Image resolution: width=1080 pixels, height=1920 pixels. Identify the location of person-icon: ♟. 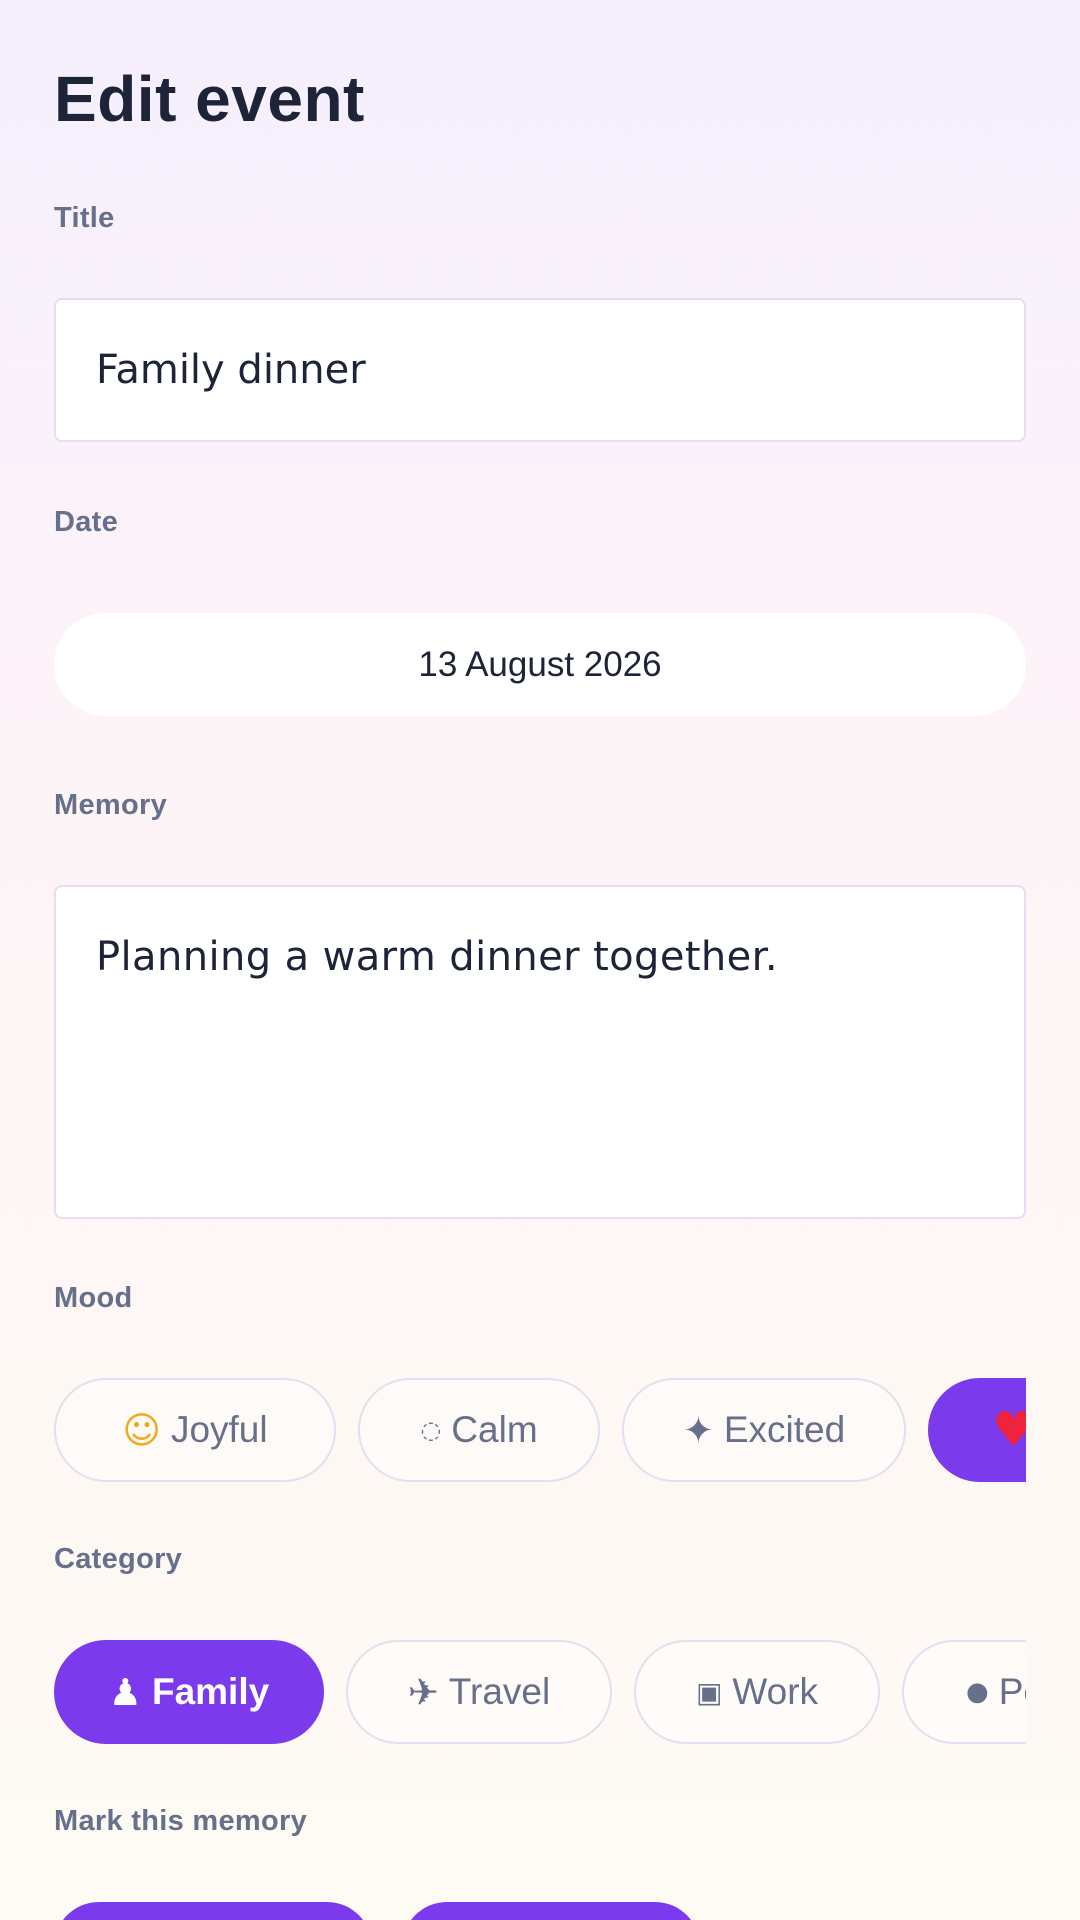
(125, 1692).